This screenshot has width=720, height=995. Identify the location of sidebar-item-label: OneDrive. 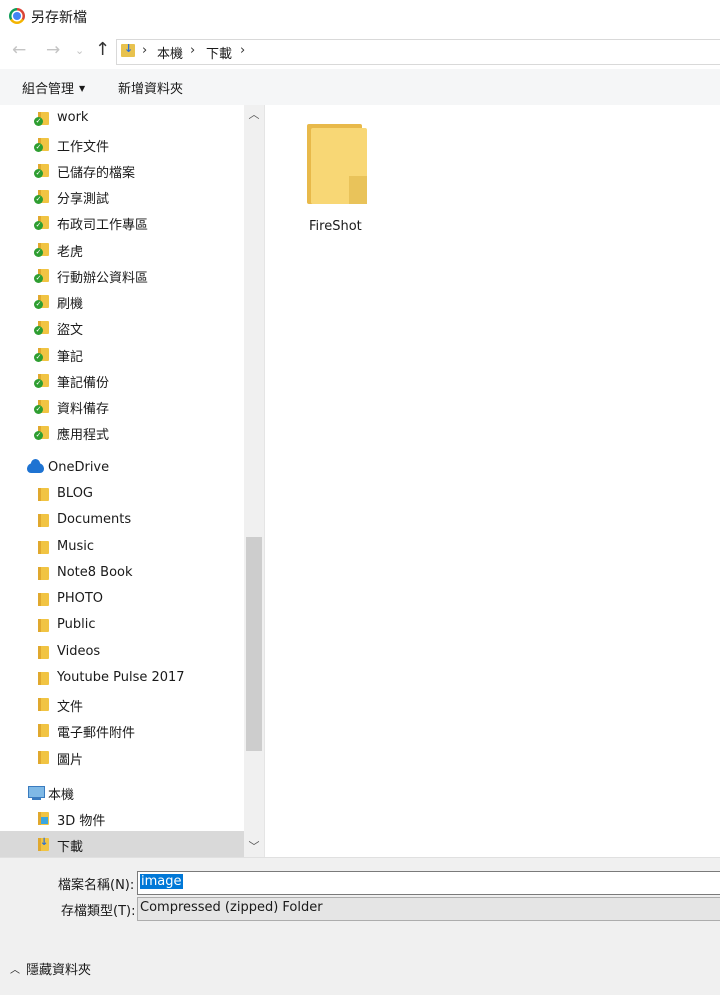
(79, 467).